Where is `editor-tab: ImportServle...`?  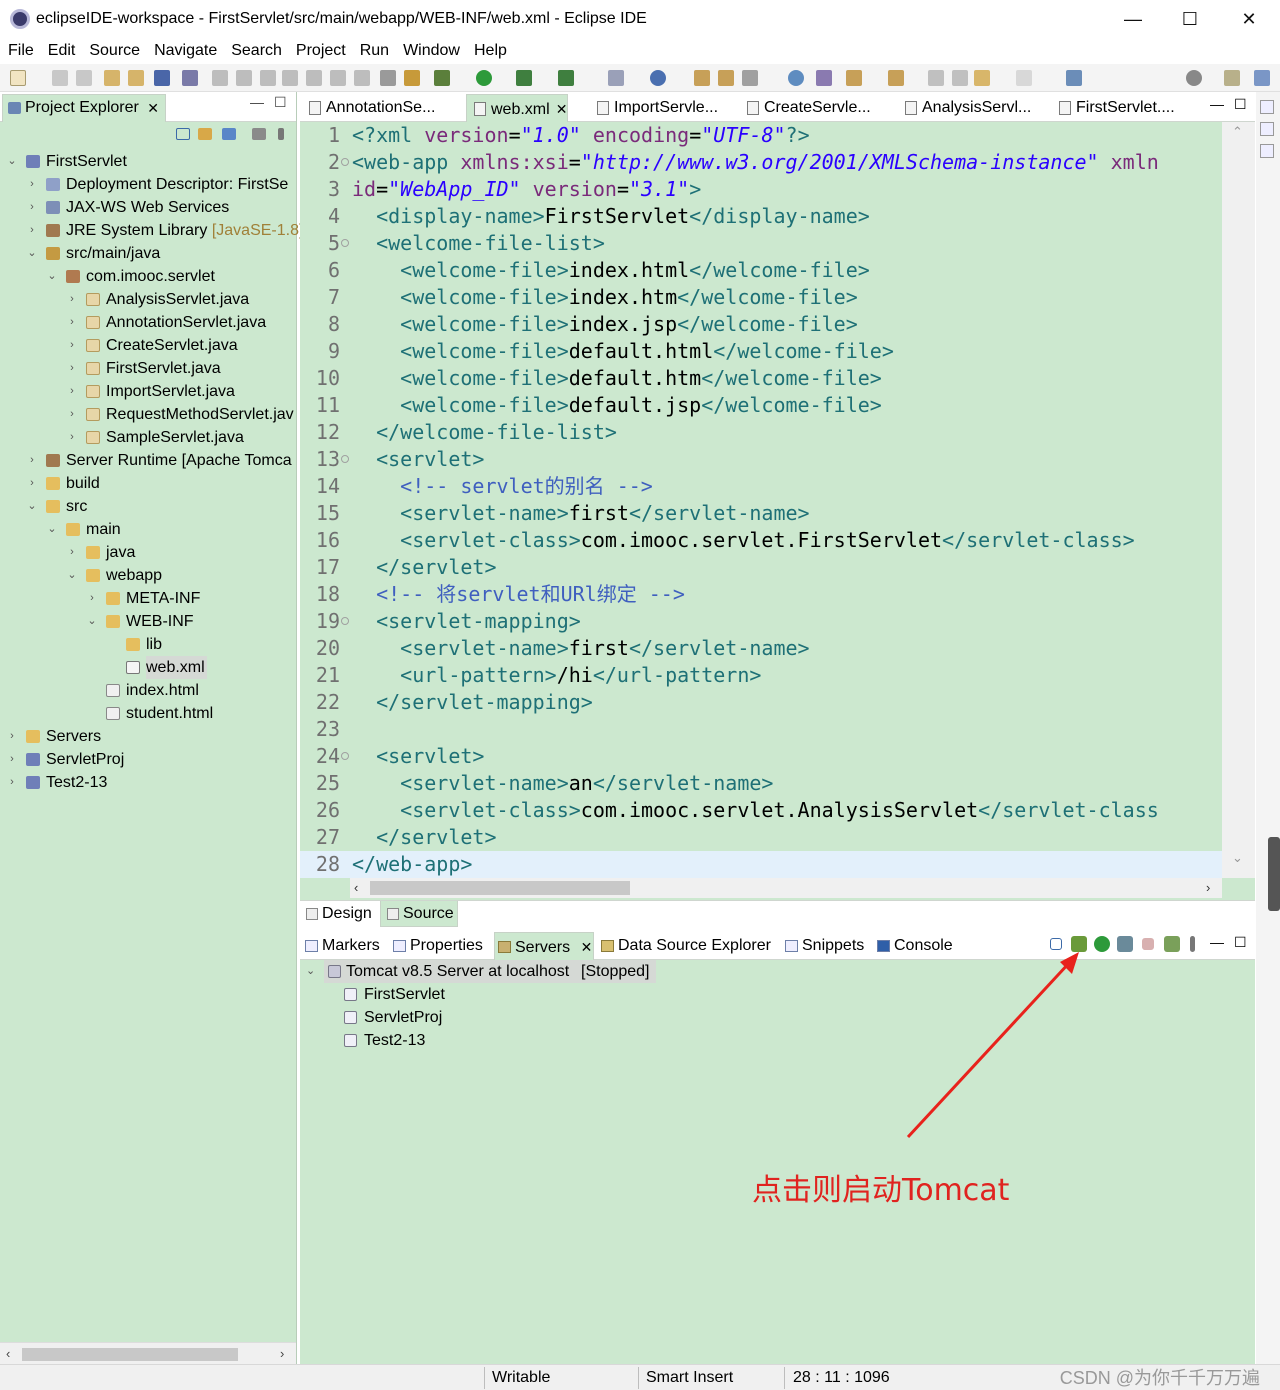
editor-tab: ImportServle... is located at coordinates (654, 108).